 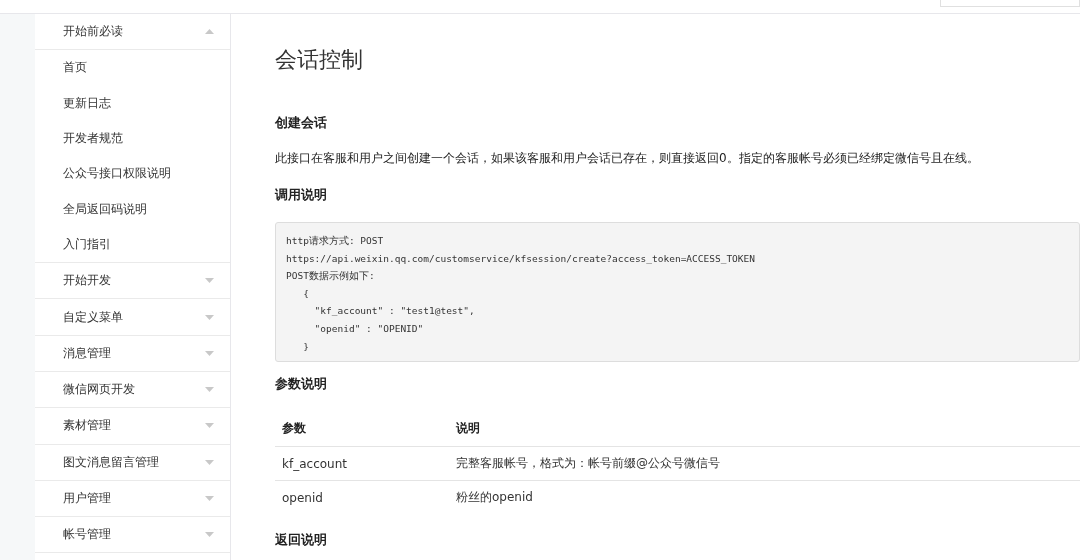 What do you see at coordinates (132, 426) in the screenshot?
I see `sidebar-group: 素材管理` at bounding box center [132, 426].